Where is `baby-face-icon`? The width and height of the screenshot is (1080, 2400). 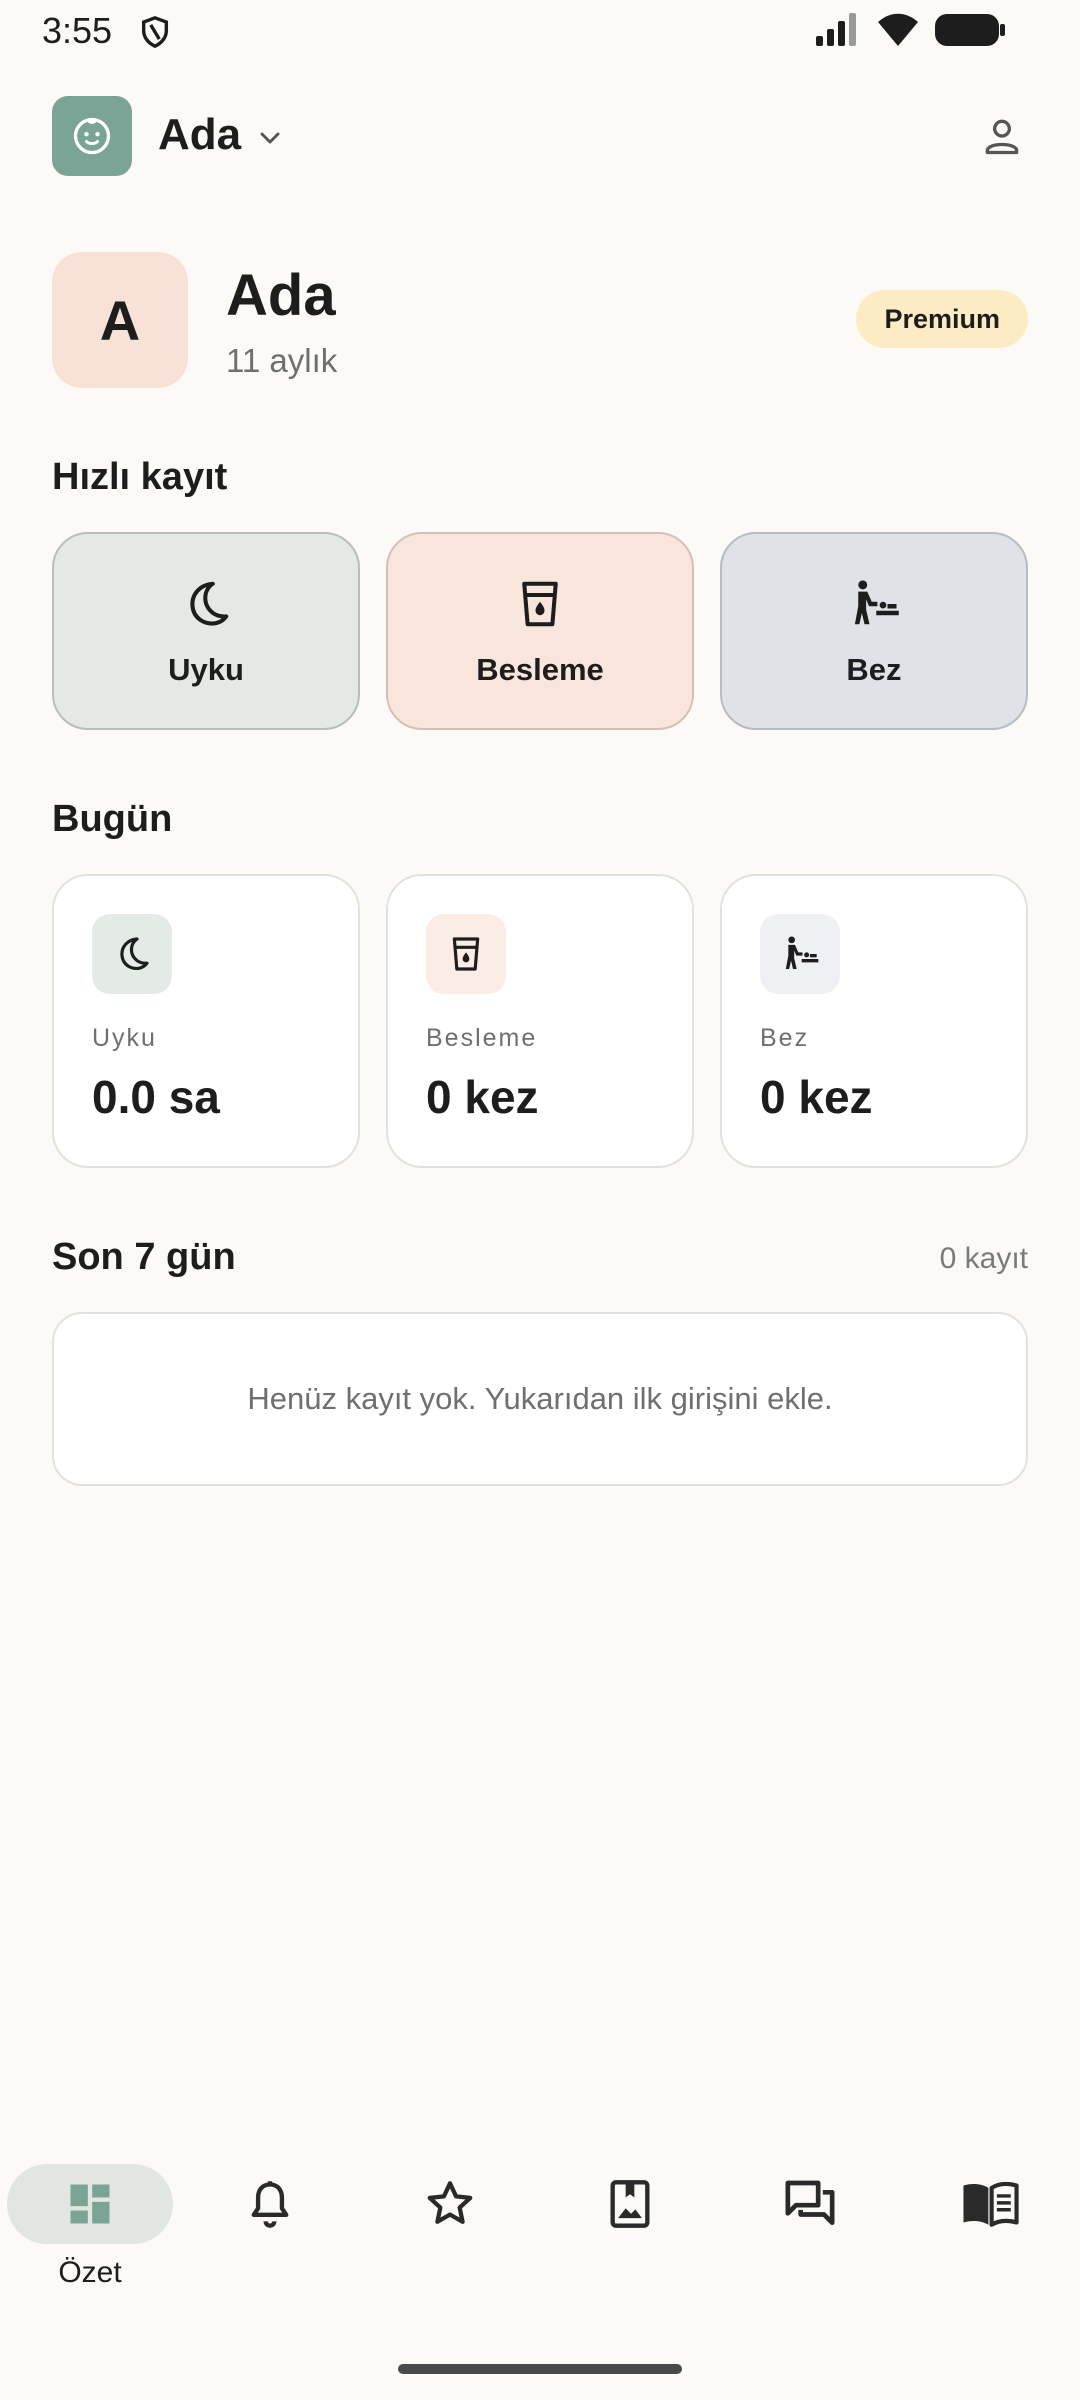 baby-face-icon is located at coordinates (92, 136).